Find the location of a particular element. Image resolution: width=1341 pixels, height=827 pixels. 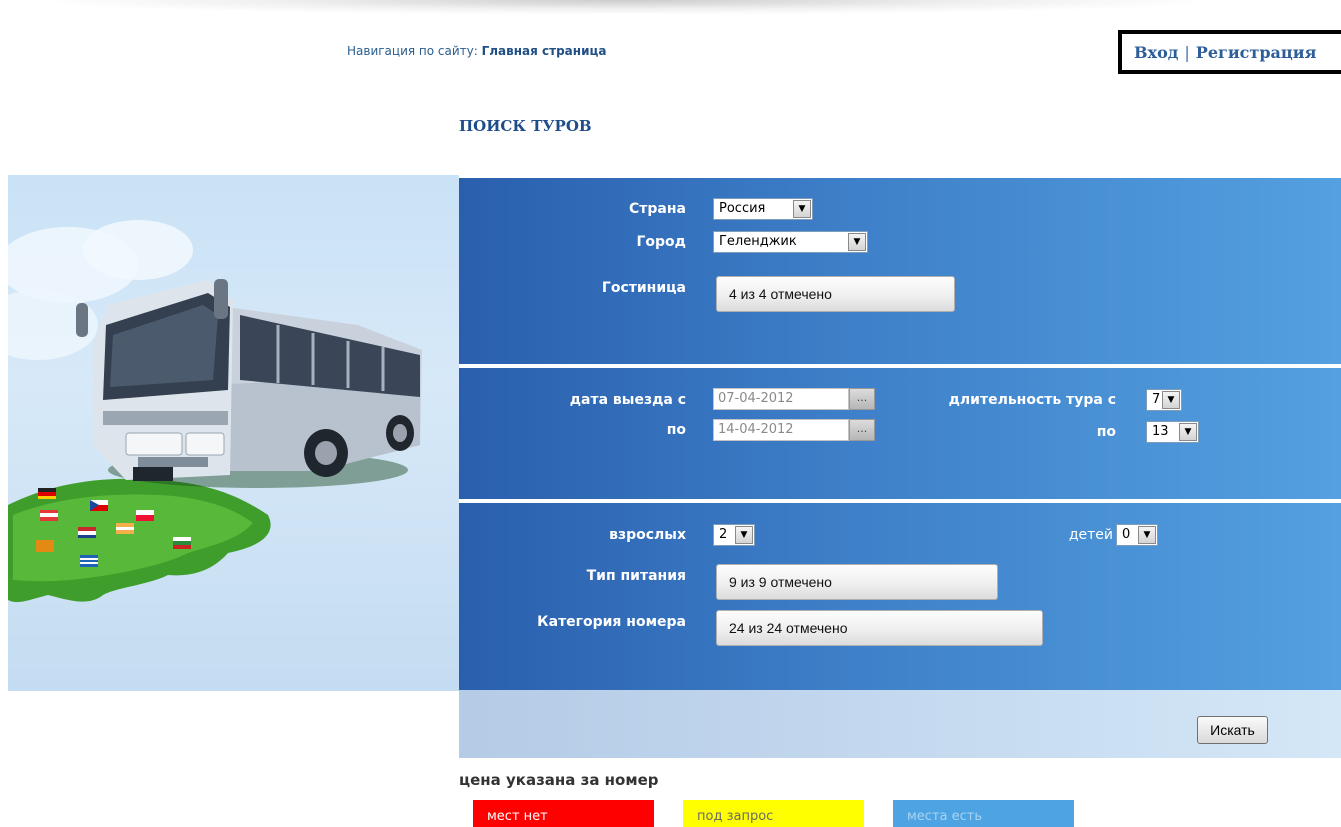

meal-type-multiselect: 9 из 9 отмечено is located at coordinates (857, 582).